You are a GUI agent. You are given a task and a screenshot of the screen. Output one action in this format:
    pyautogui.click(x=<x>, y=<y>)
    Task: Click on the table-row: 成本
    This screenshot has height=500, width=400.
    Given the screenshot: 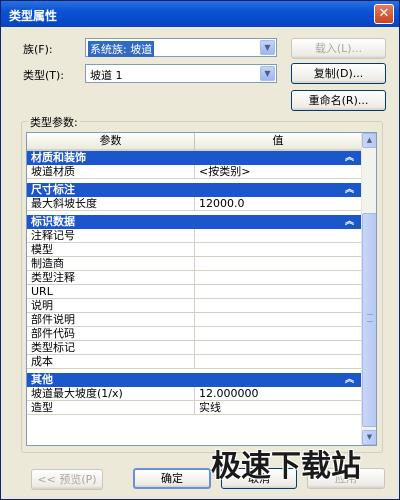 What is the action you would take?
    pyautogui.click(x=194, y=362)
    